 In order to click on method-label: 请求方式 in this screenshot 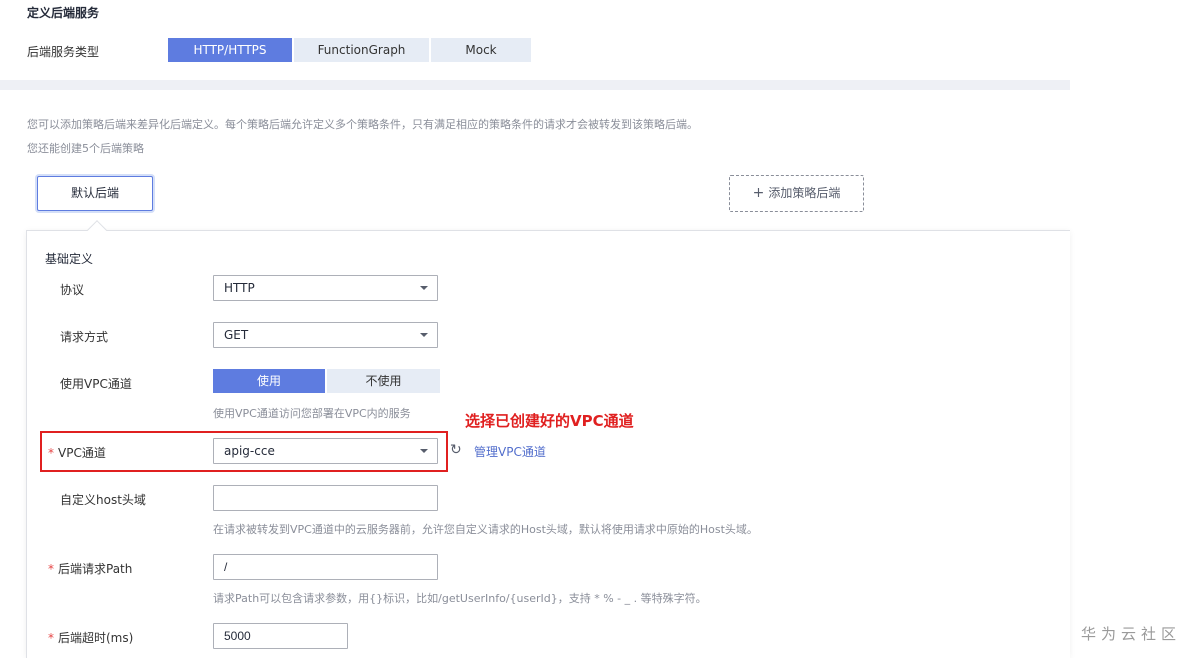, I will do `click(84, 337)`.